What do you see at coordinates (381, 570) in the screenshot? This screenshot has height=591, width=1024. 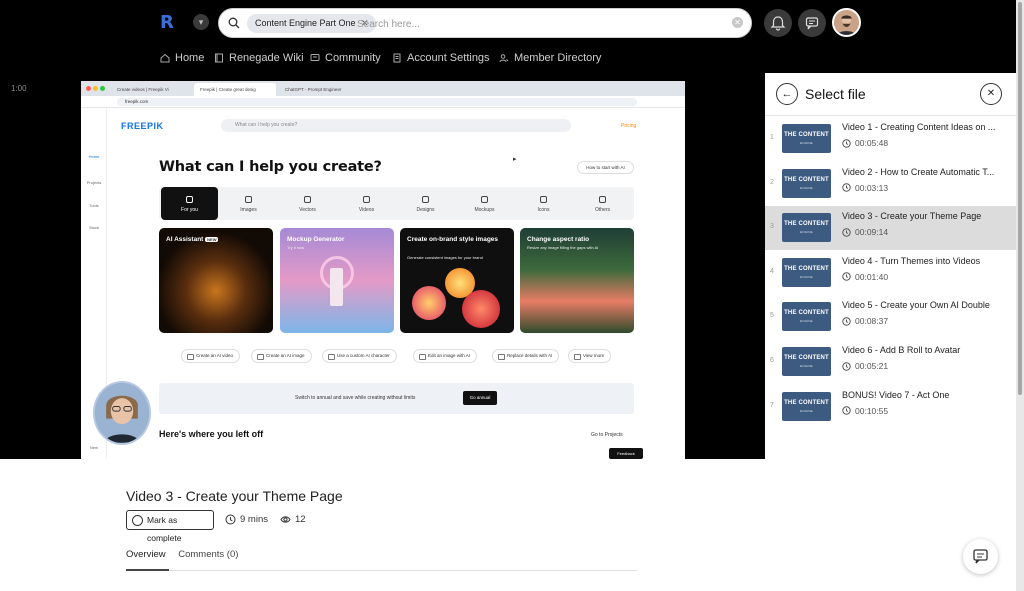 I see `tab-divider` at bounding box center [381, 570].